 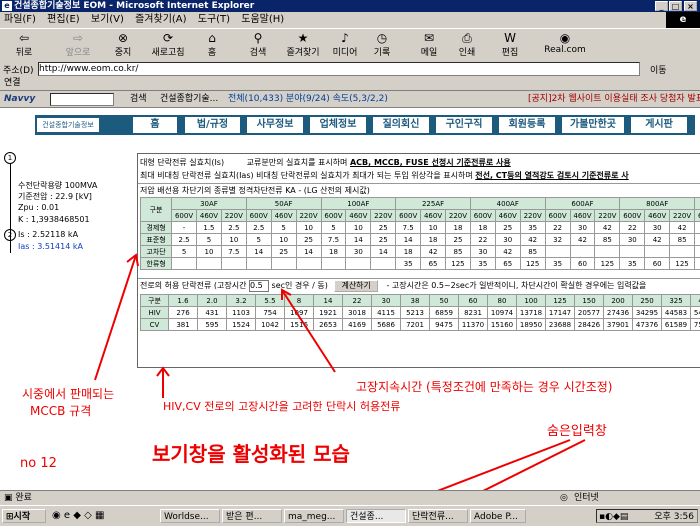 What do you see at coordinates (613, 517) in the screenshot?
I see `tray-icons: ▪◐◆▤` at bounding box center [613, 517].